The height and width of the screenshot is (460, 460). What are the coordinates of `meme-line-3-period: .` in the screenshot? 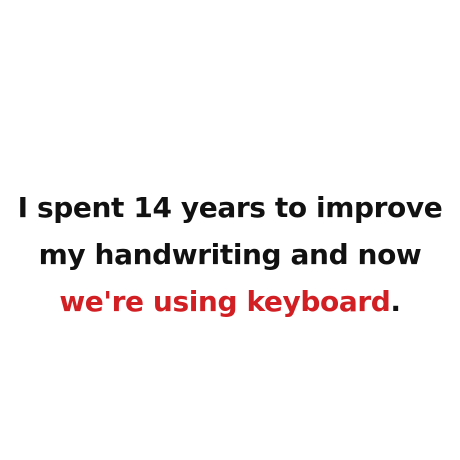 It's located at (395, 301).